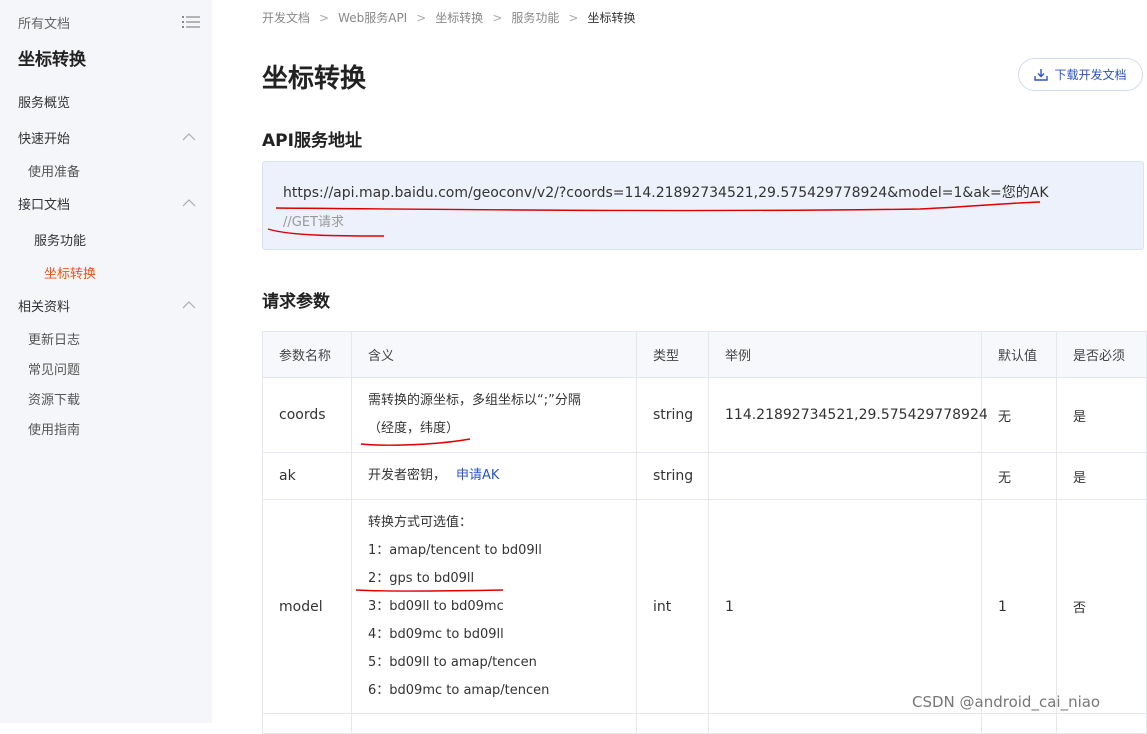 The width and height of the screenshot is (1147, 734). I want to click on apply-ak-link: 申请AK, so click(477, 475).